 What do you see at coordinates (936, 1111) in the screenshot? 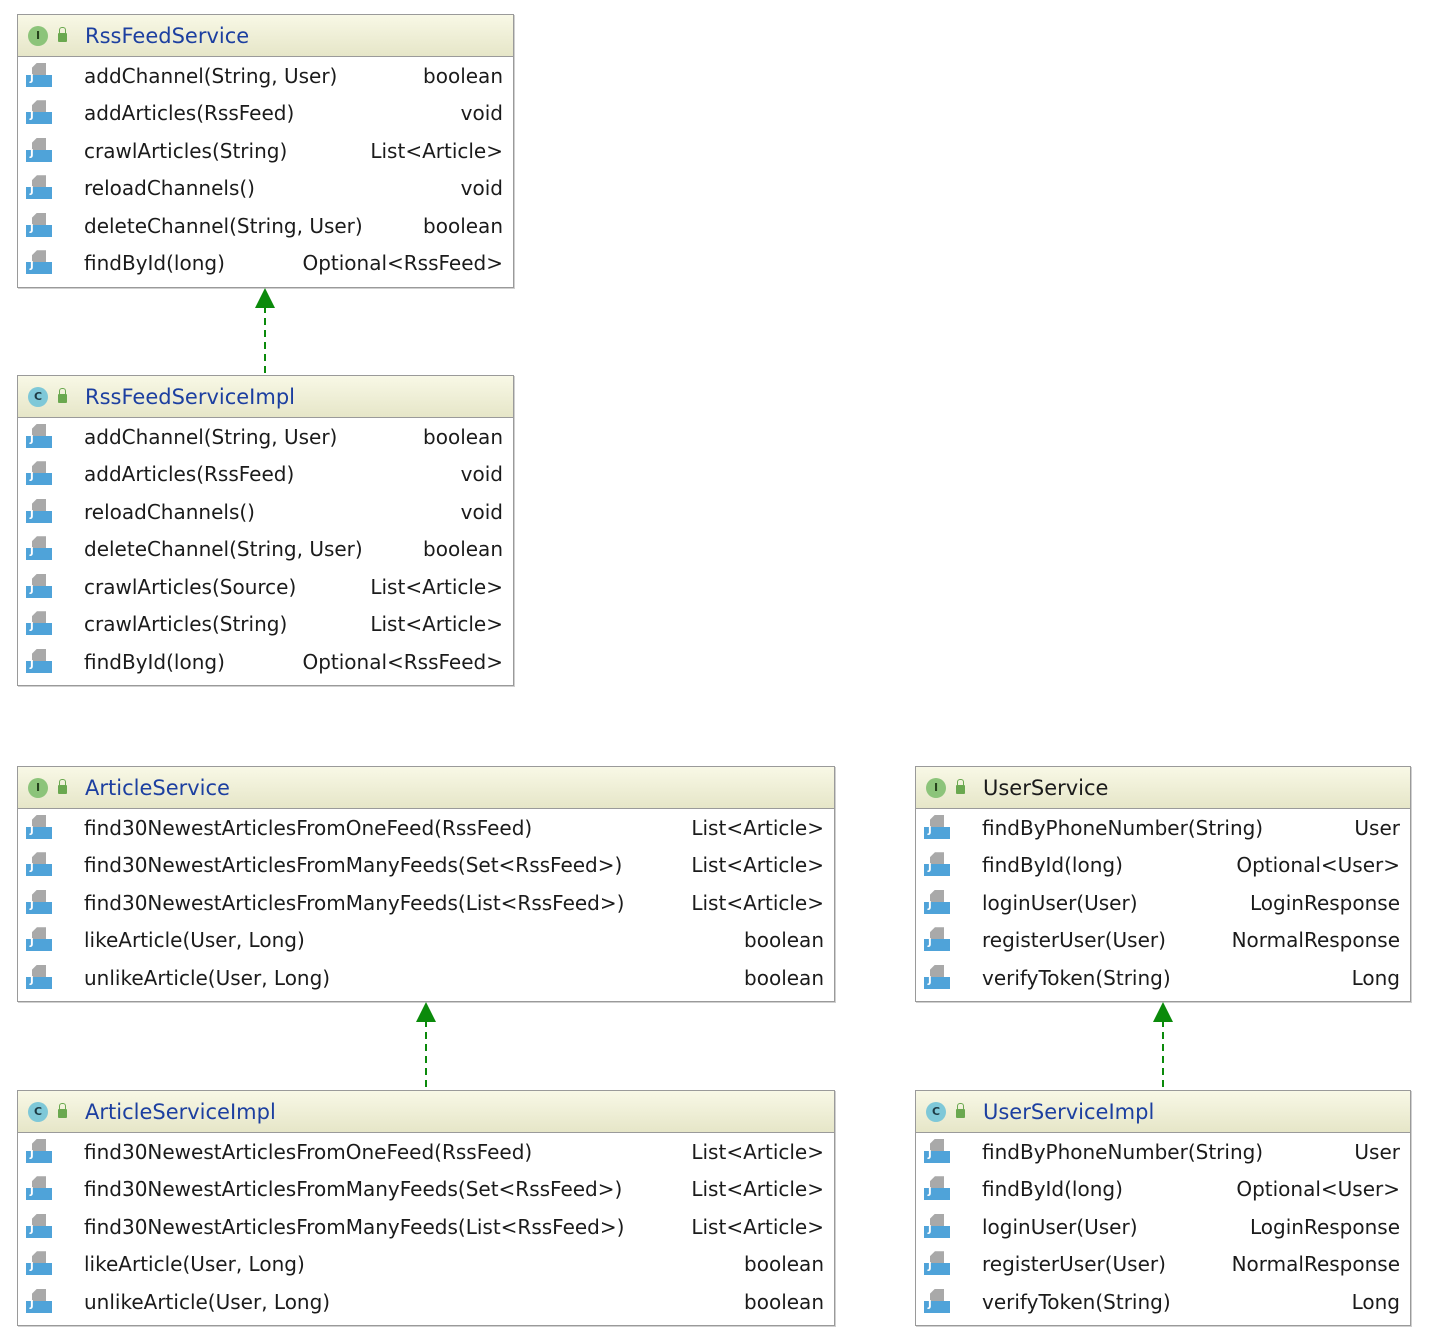
I see `class-icon: C` at bounding box center [936, 1111].